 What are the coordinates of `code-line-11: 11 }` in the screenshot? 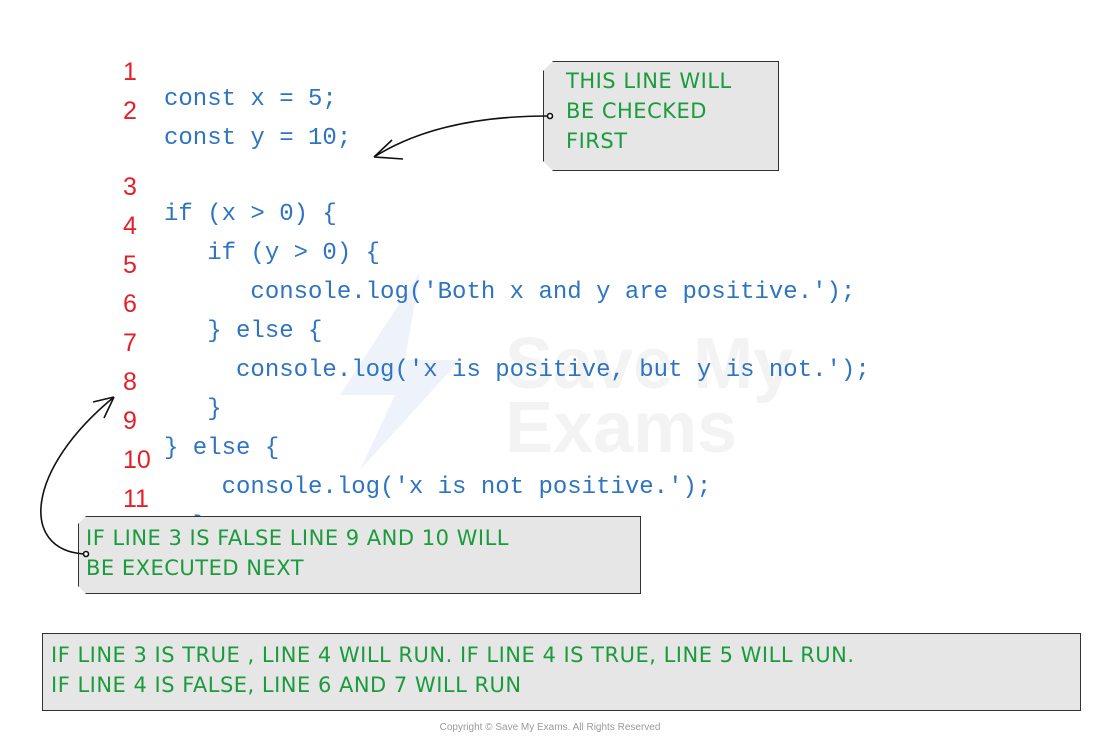 It's located at (103, 513).